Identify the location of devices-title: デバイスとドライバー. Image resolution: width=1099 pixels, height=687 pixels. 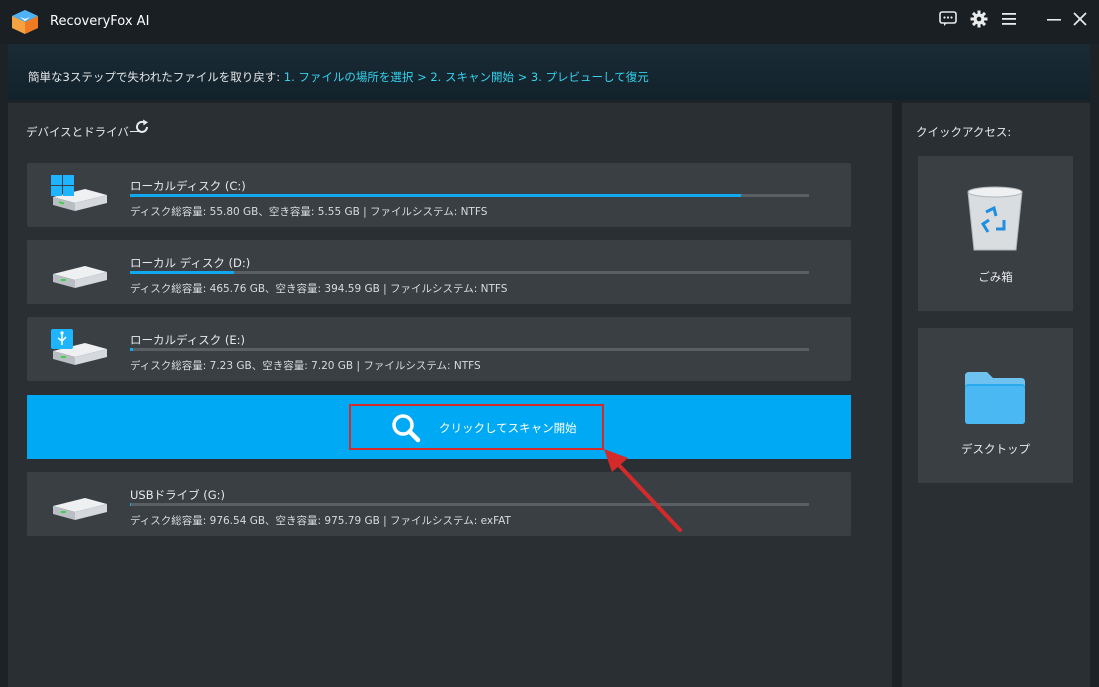
(83, 132).